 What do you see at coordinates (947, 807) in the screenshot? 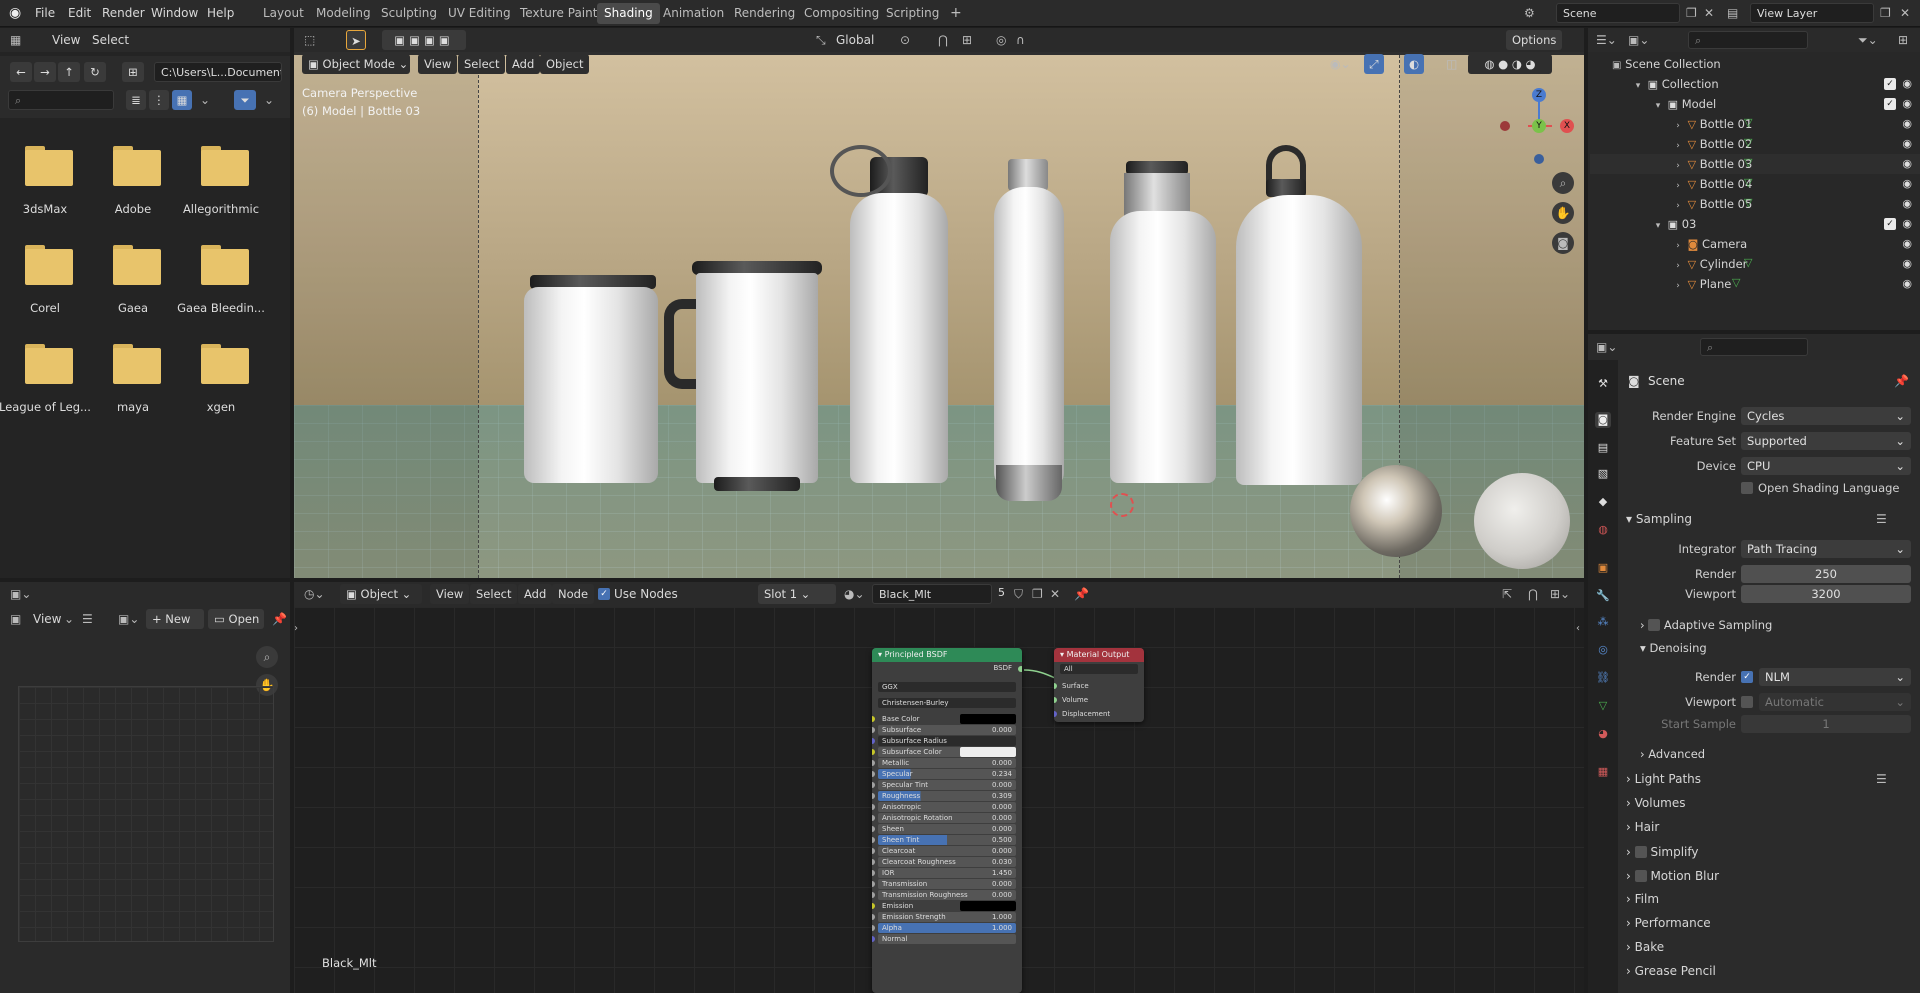
I see `bsdf-input-field: Anisotropic 0.000` at bounding box center [947, 807].